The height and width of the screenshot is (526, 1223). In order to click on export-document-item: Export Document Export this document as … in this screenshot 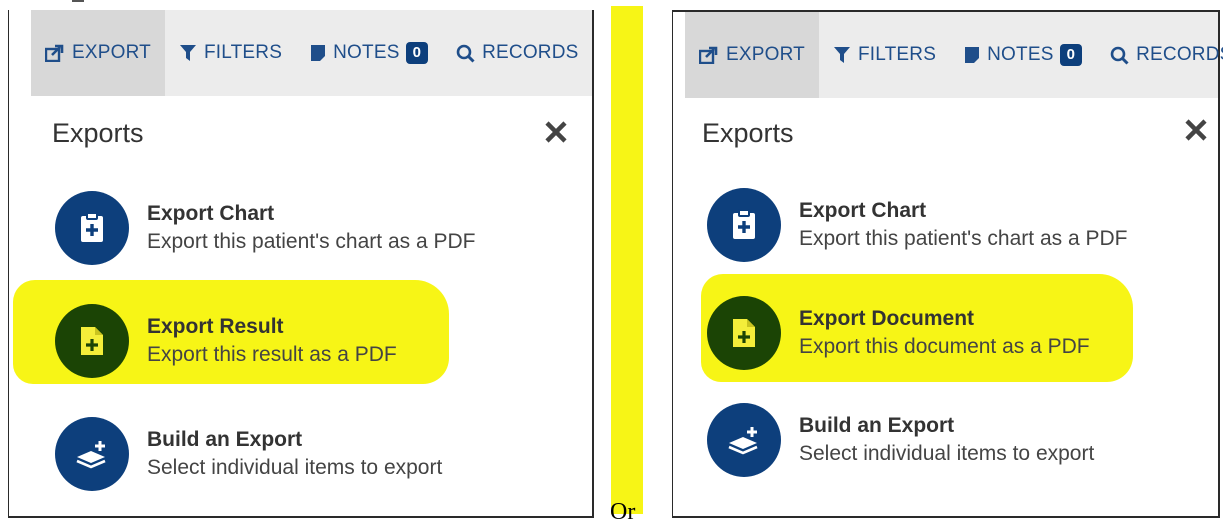, I will do `click(898, 333)`.